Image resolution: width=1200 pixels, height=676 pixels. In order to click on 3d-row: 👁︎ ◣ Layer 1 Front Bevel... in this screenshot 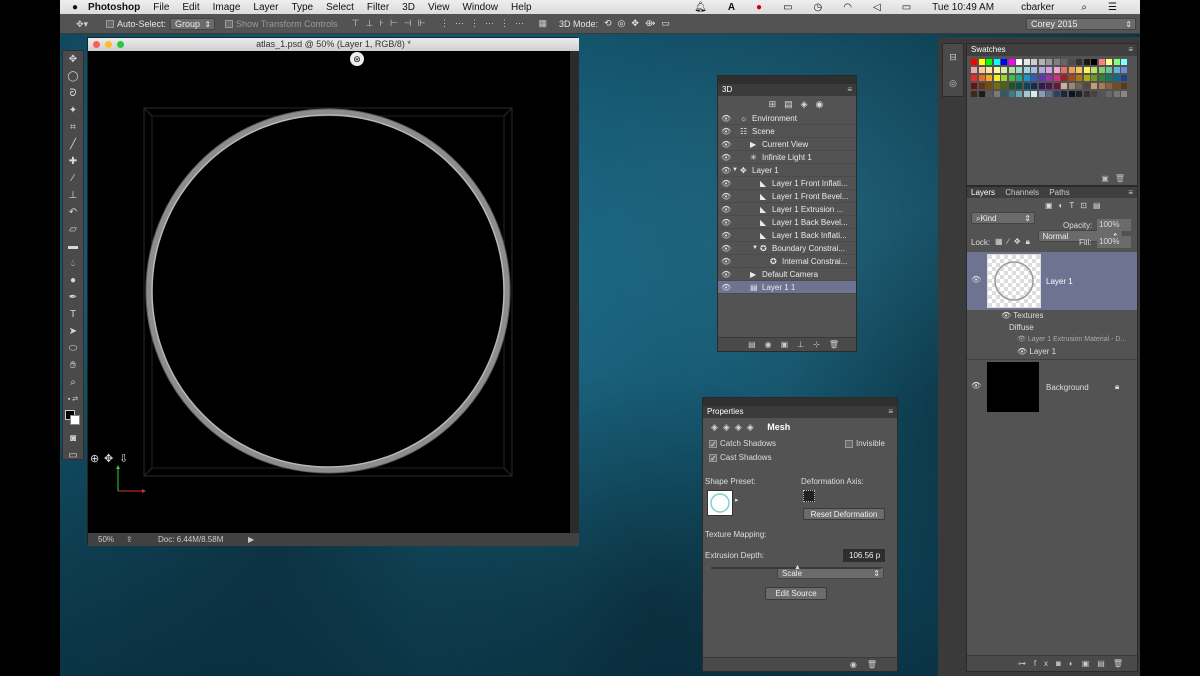, I will do `click(787, 196)`.